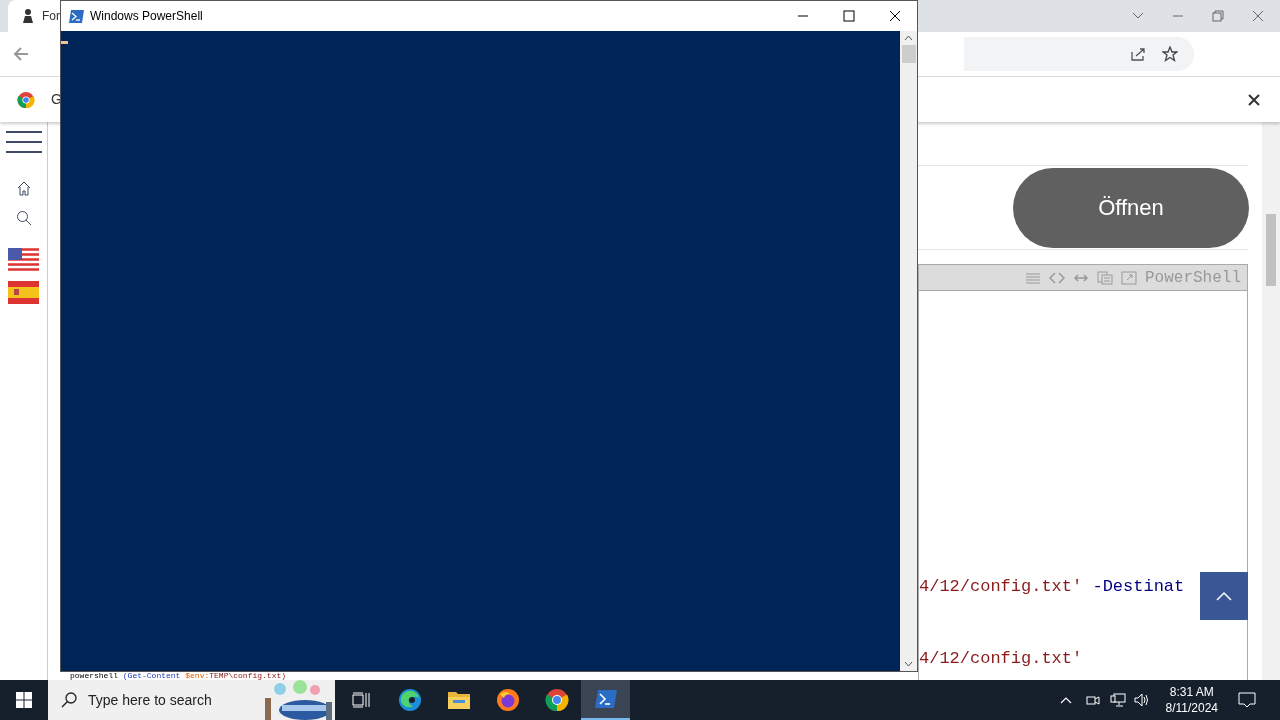 The width and height of the screenshot is (1280, 720). I want to click on maximize-icon, so click(849, 16).